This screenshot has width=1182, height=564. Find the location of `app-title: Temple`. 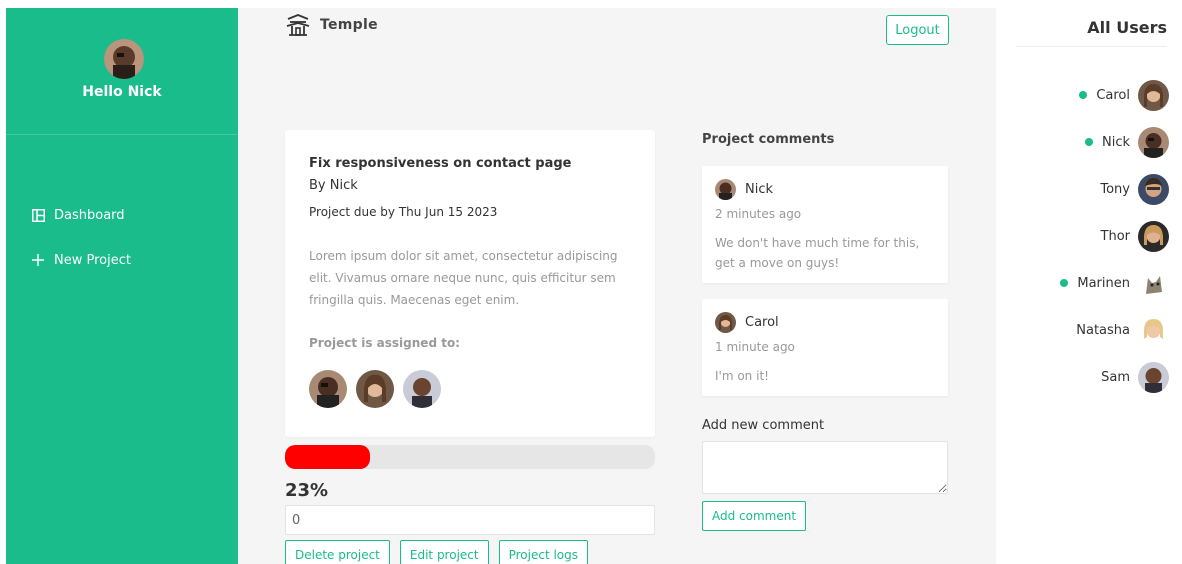

app-title: Temple is located at coordinates (349, 25).